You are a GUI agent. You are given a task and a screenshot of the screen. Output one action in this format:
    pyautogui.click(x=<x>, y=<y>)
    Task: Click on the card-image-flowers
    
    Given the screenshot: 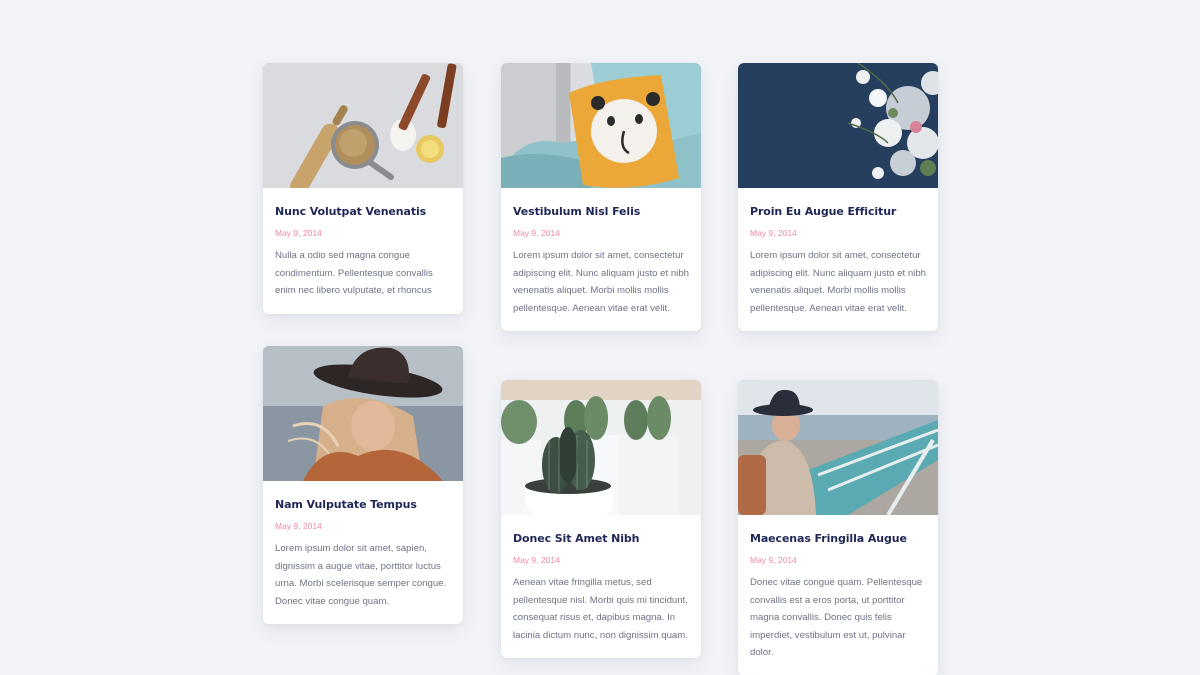 What is the action you would take?
    pyautogui.click(x=838, y=125)
    